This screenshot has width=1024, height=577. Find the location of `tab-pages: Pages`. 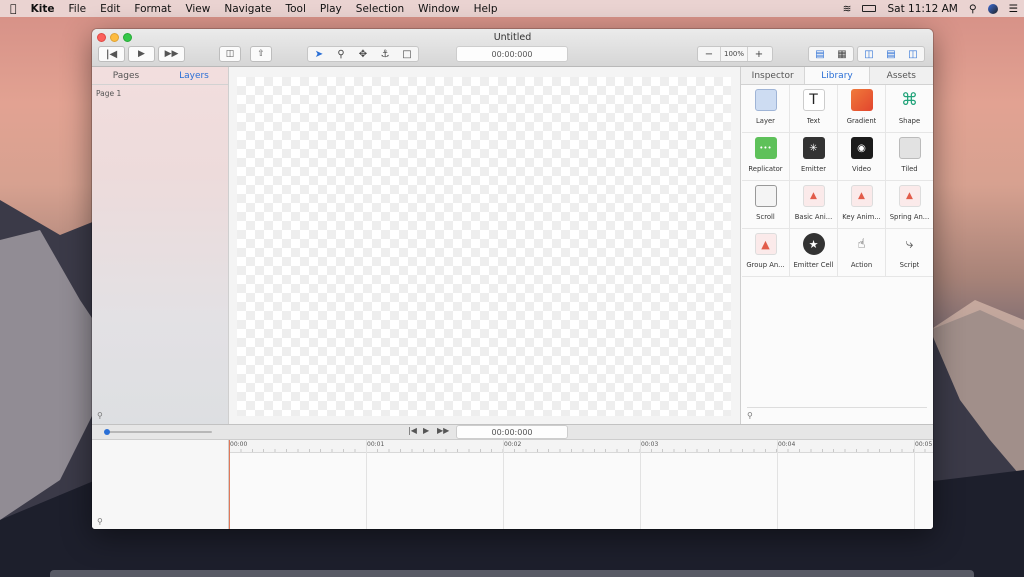

tab-pages: Pages is located at coordinates (126, 75).